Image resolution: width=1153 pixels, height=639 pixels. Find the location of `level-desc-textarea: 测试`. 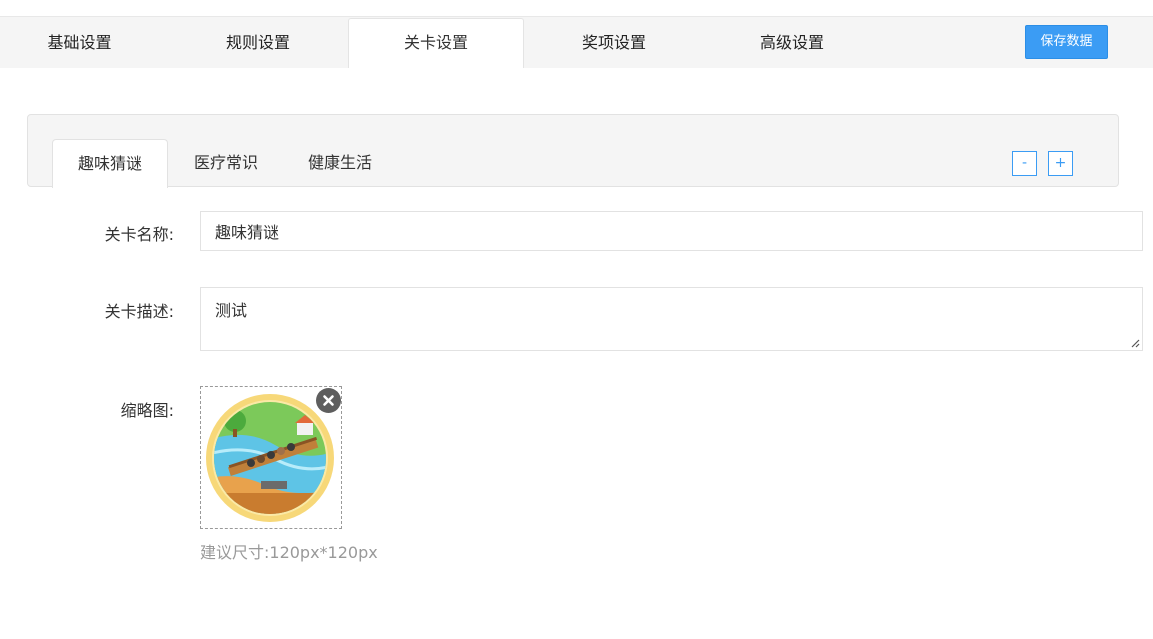

level-desc-textarea: 测试 is located at coordinates (671, 319).